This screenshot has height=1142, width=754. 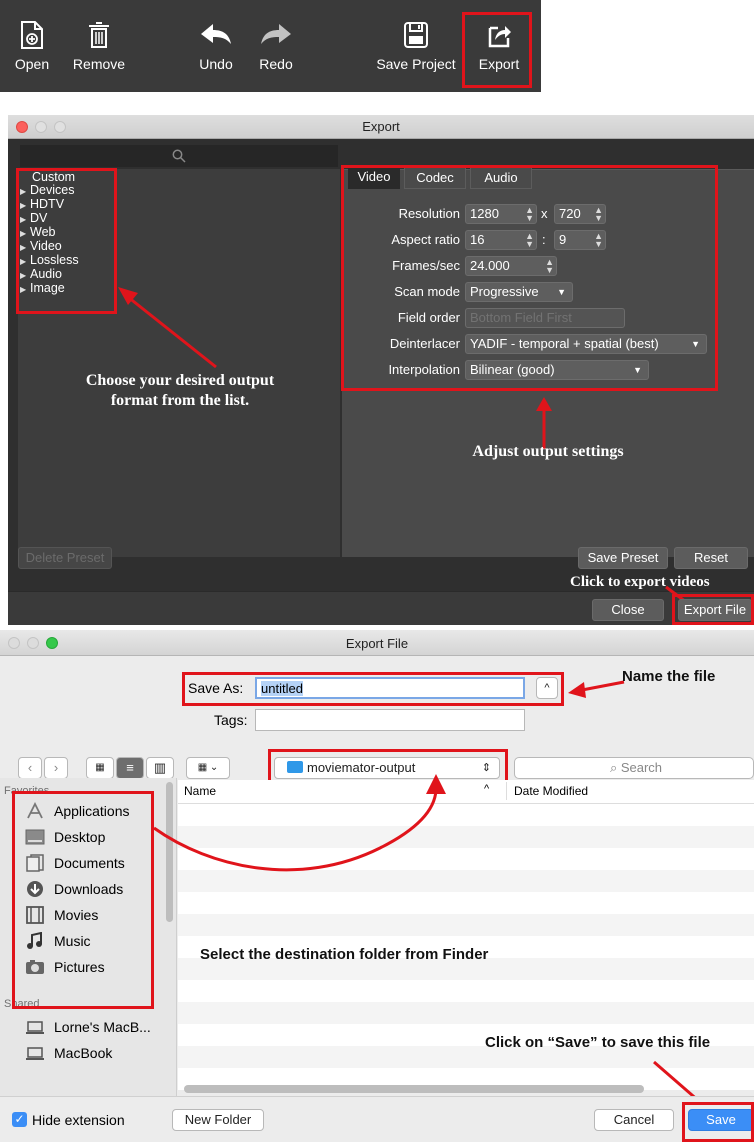 What do you see at coordinates (416, 35) in the screenshot?
I see `floppy-disk-icon` at bounding box center [416, 35].